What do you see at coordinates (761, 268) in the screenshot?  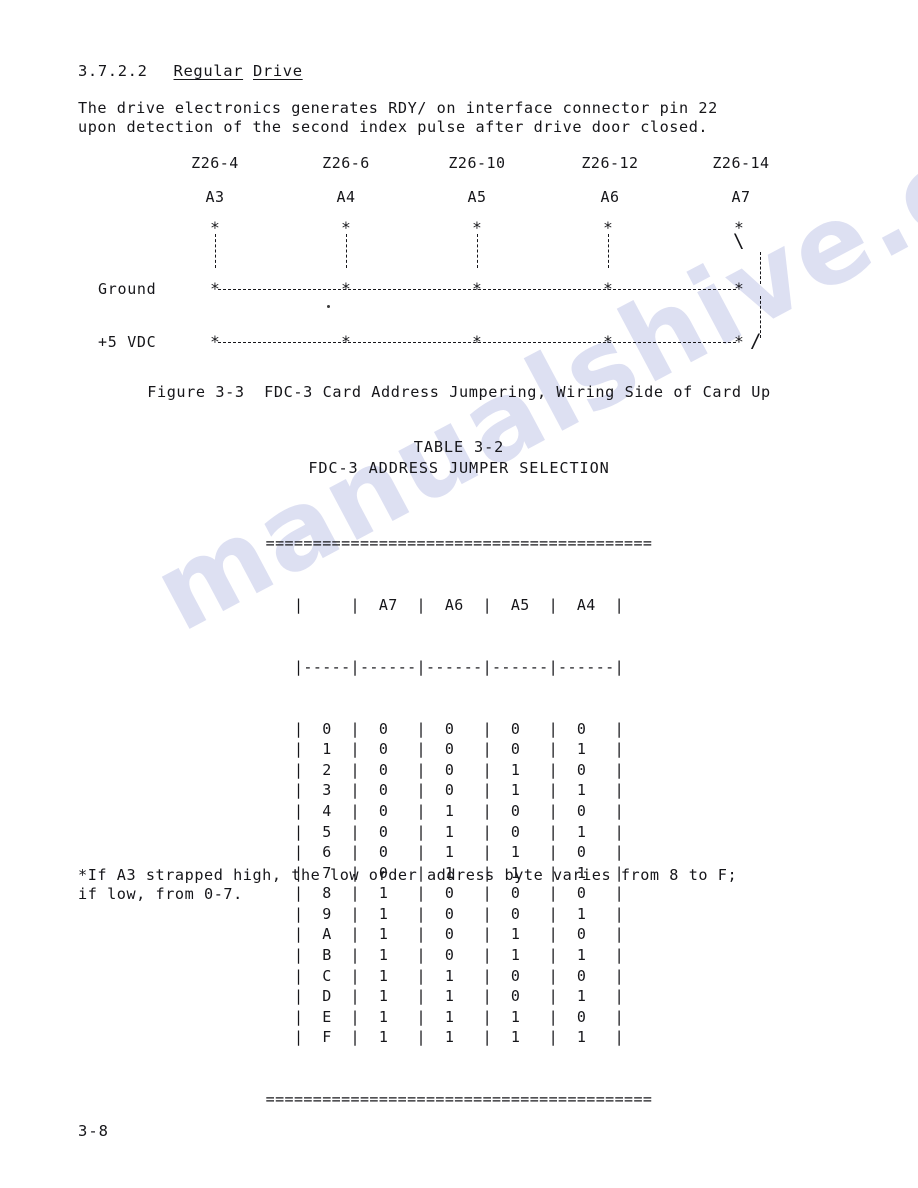 I see `return-bus-upper` at bounding box center [761, 268].